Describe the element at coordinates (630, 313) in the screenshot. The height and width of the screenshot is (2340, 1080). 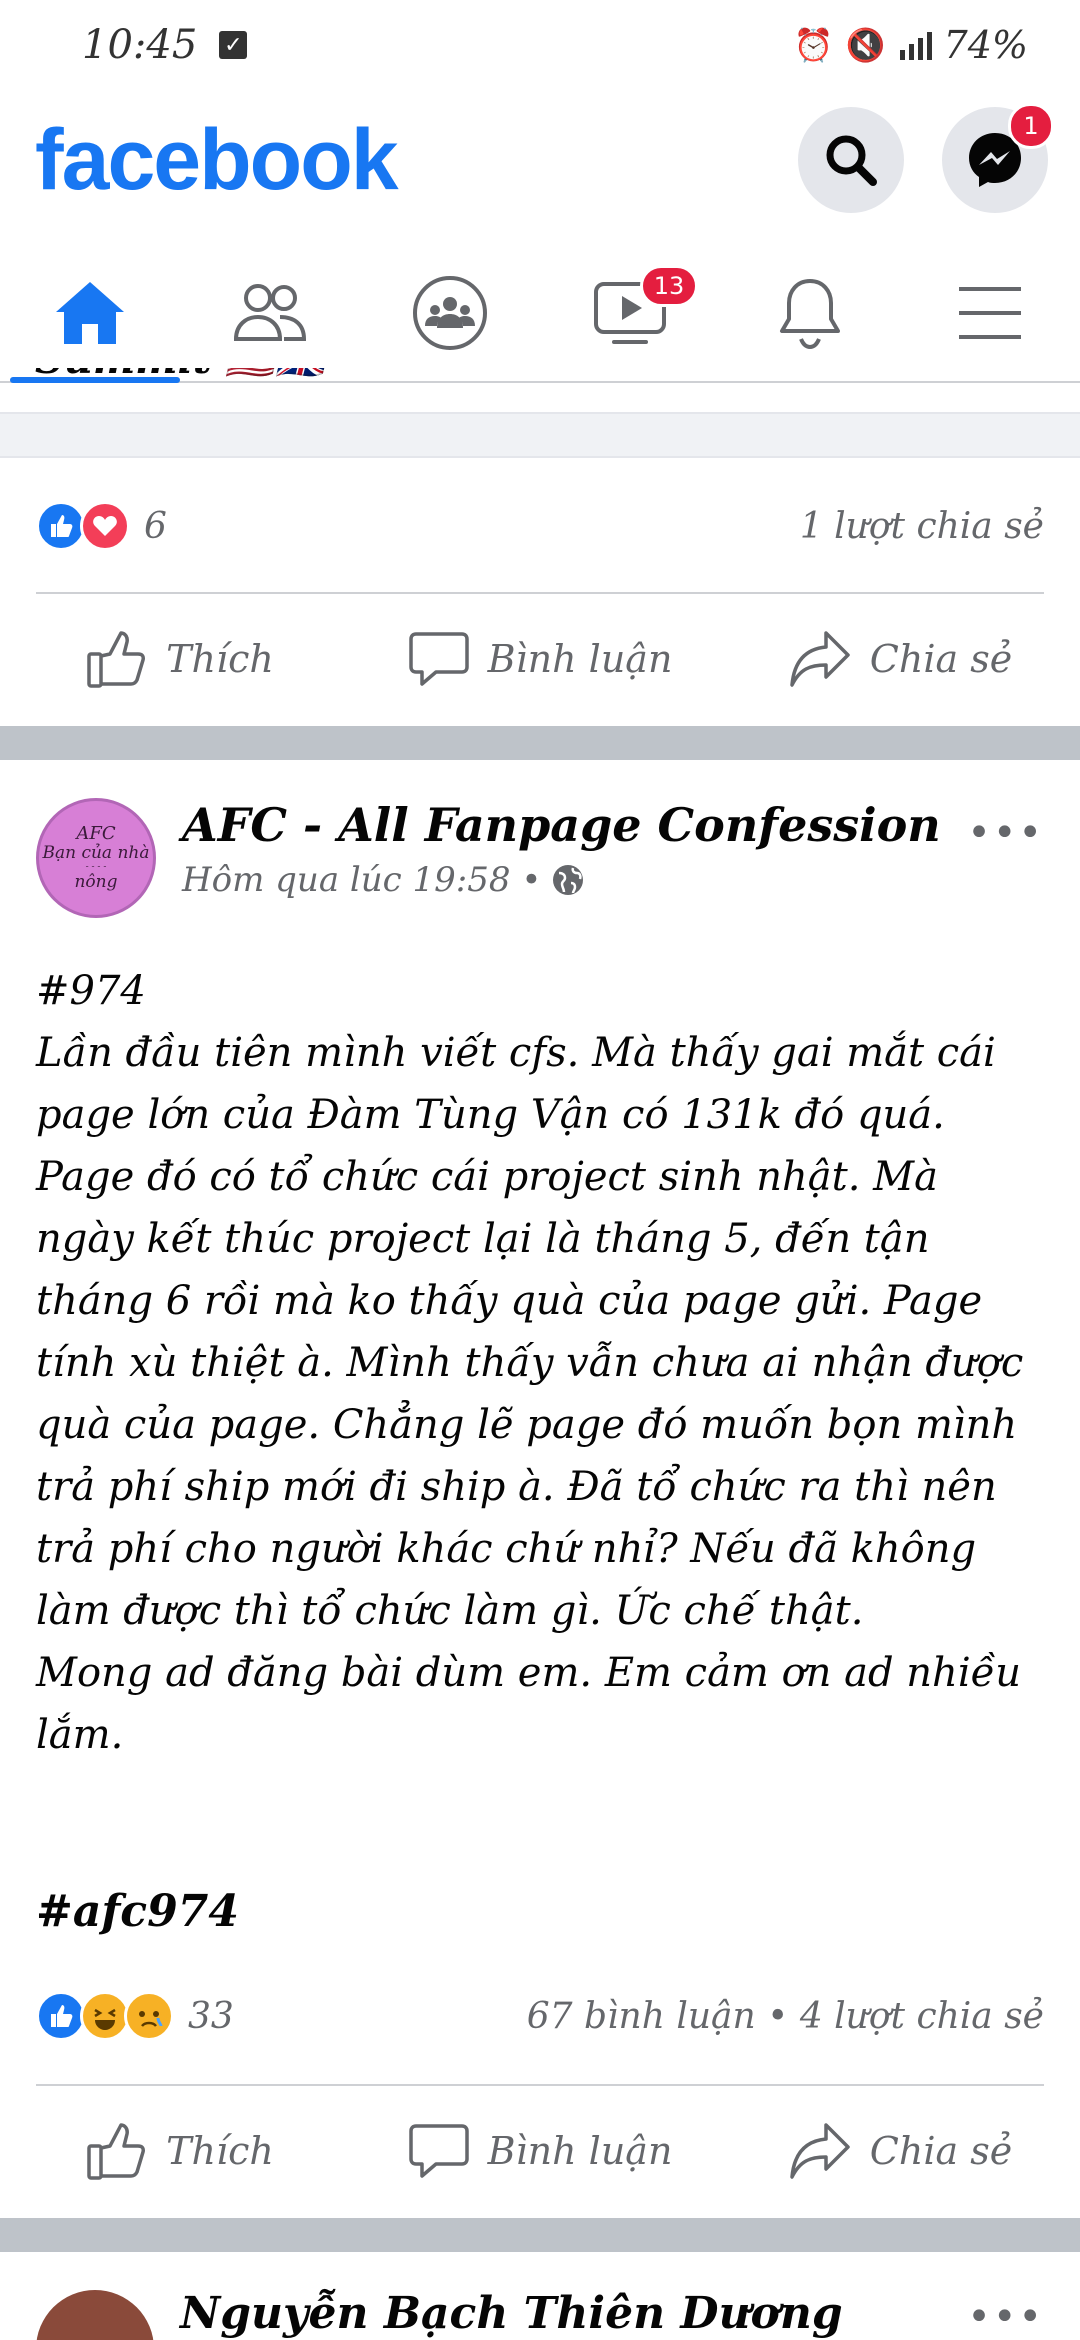
I see `tab-watch: 13` at that location.